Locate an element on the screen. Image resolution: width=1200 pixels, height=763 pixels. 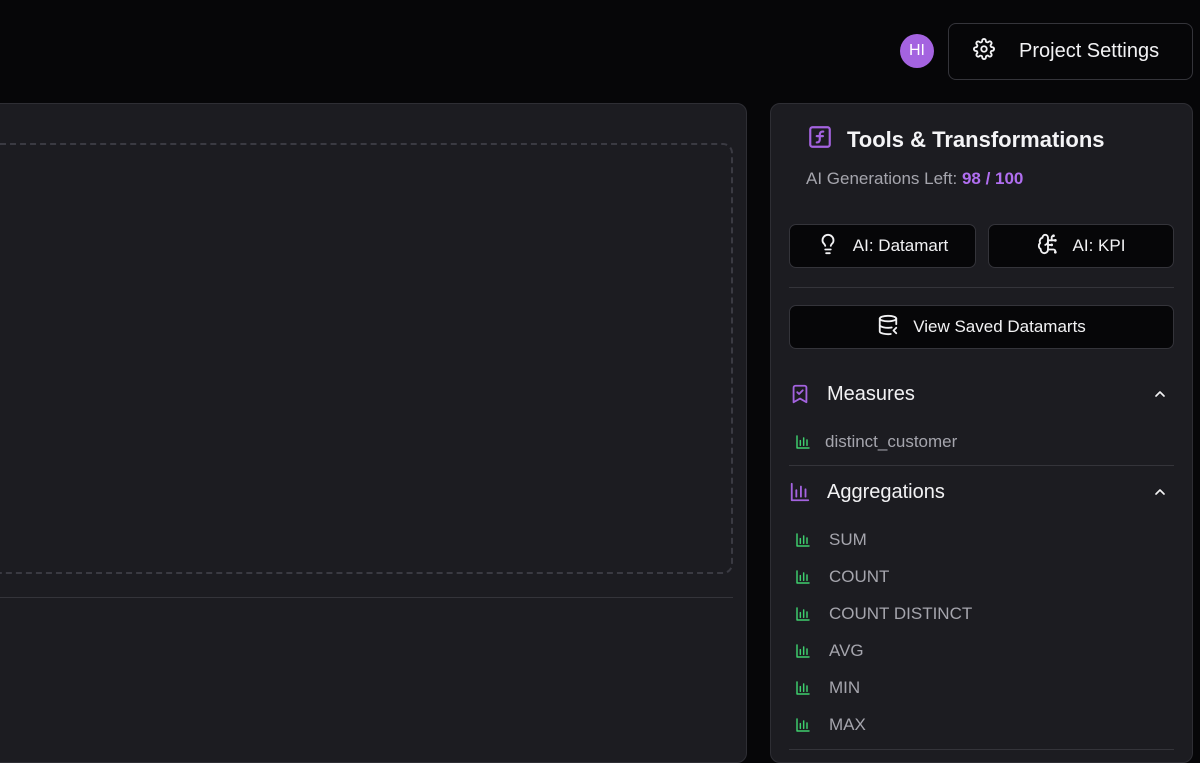
ai-kpi-button: AI: KPI is located at coordinates (1081, 246).